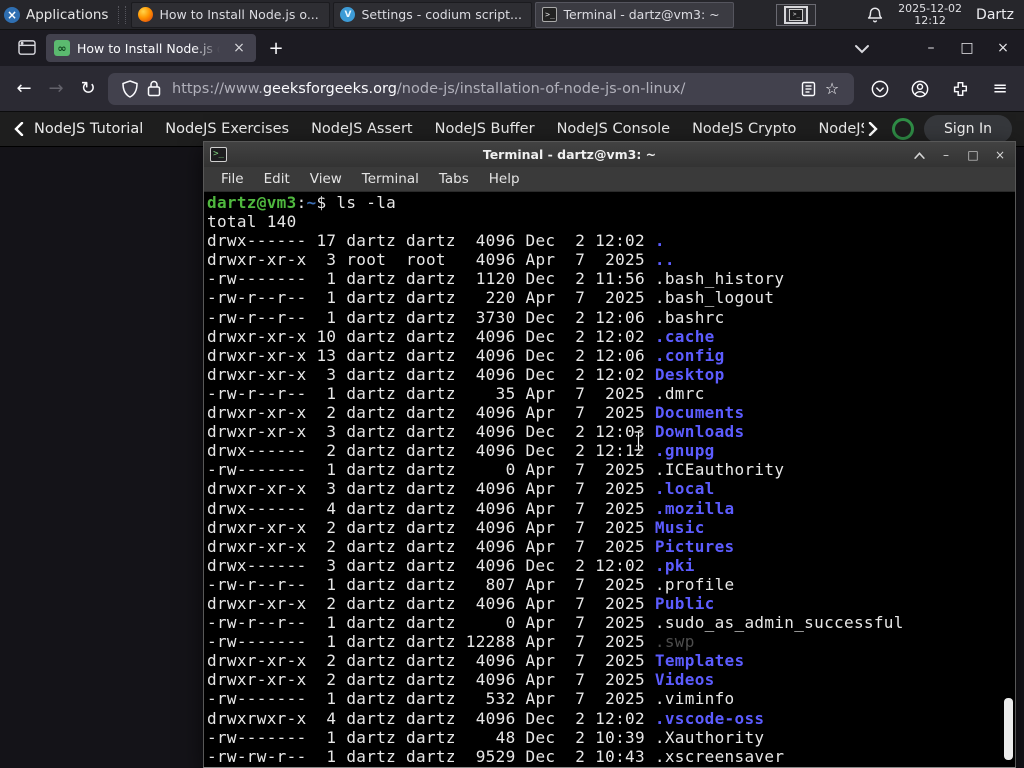 This screenshot has width=1024, height=768. Describe the element at coordinates (348, 14) in the screenshot. I see `codium-icon: V` at that location.